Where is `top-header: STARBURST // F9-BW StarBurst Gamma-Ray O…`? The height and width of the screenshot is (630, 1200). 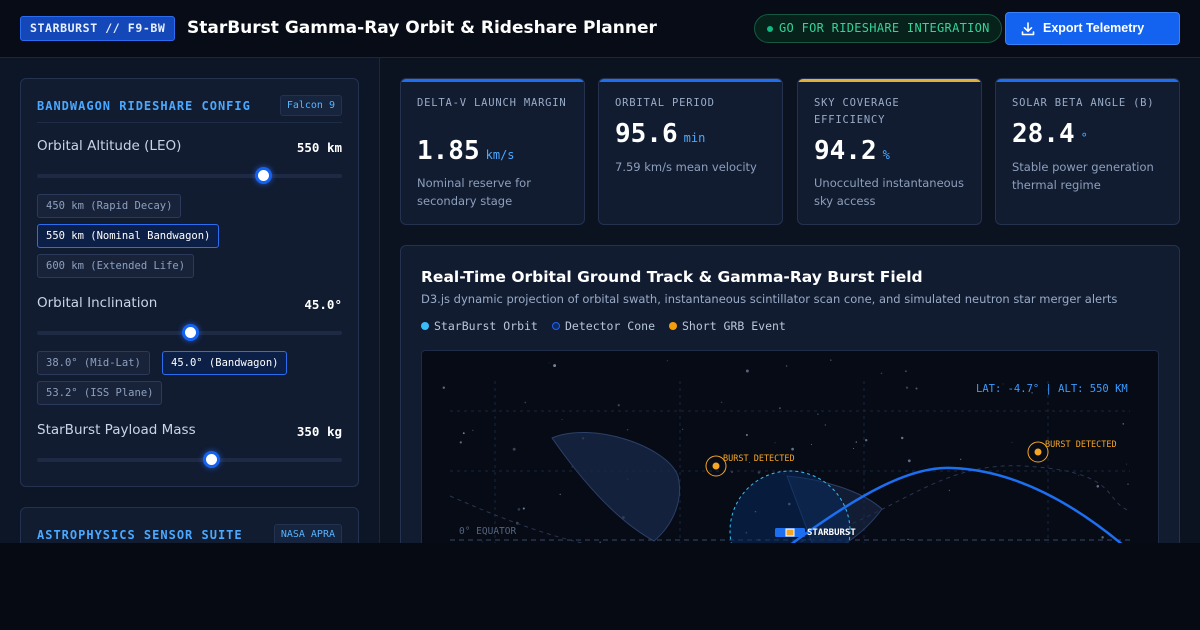
top-header: STARBURST // F9-BW StarBurst Gamma-Ray O… is located at coordinates (600, 29).